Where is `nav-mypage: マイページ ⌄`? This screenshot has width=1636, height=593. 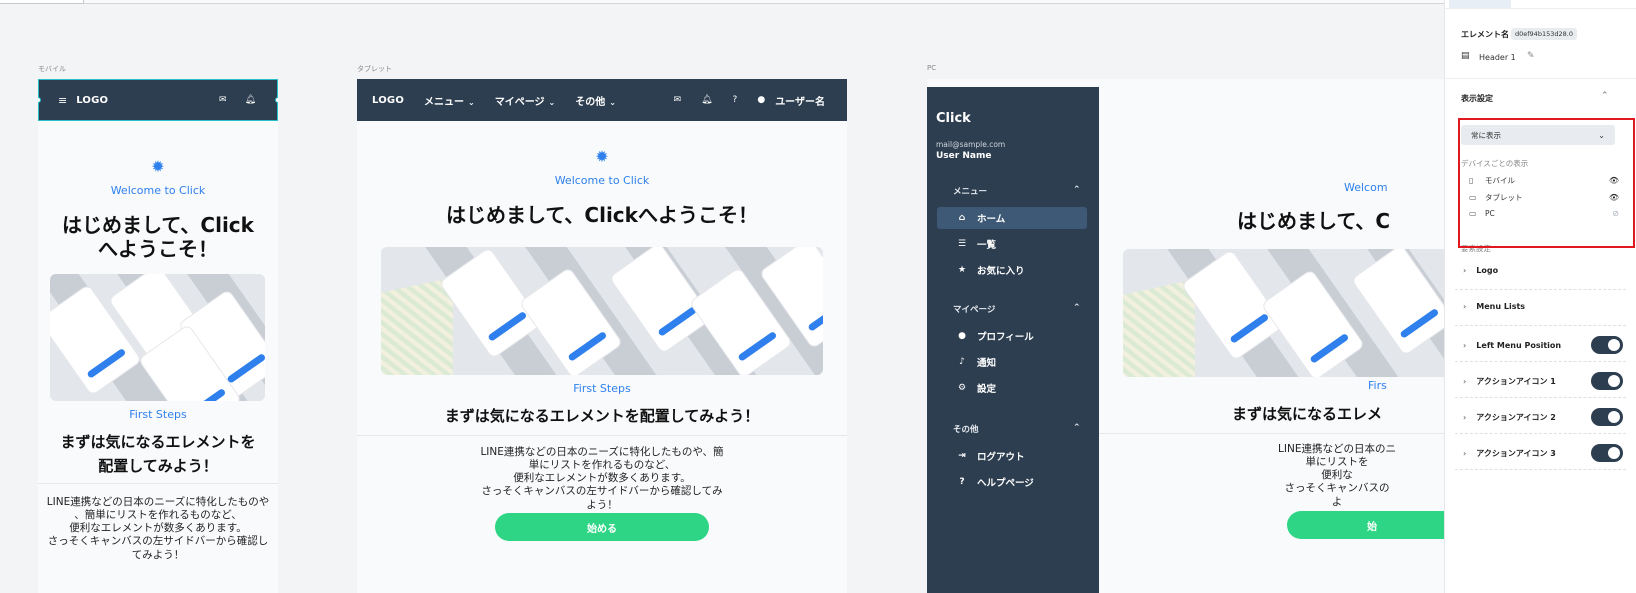
nav-mypage: マイページ ⌄ is located at coordinates (525, 100).